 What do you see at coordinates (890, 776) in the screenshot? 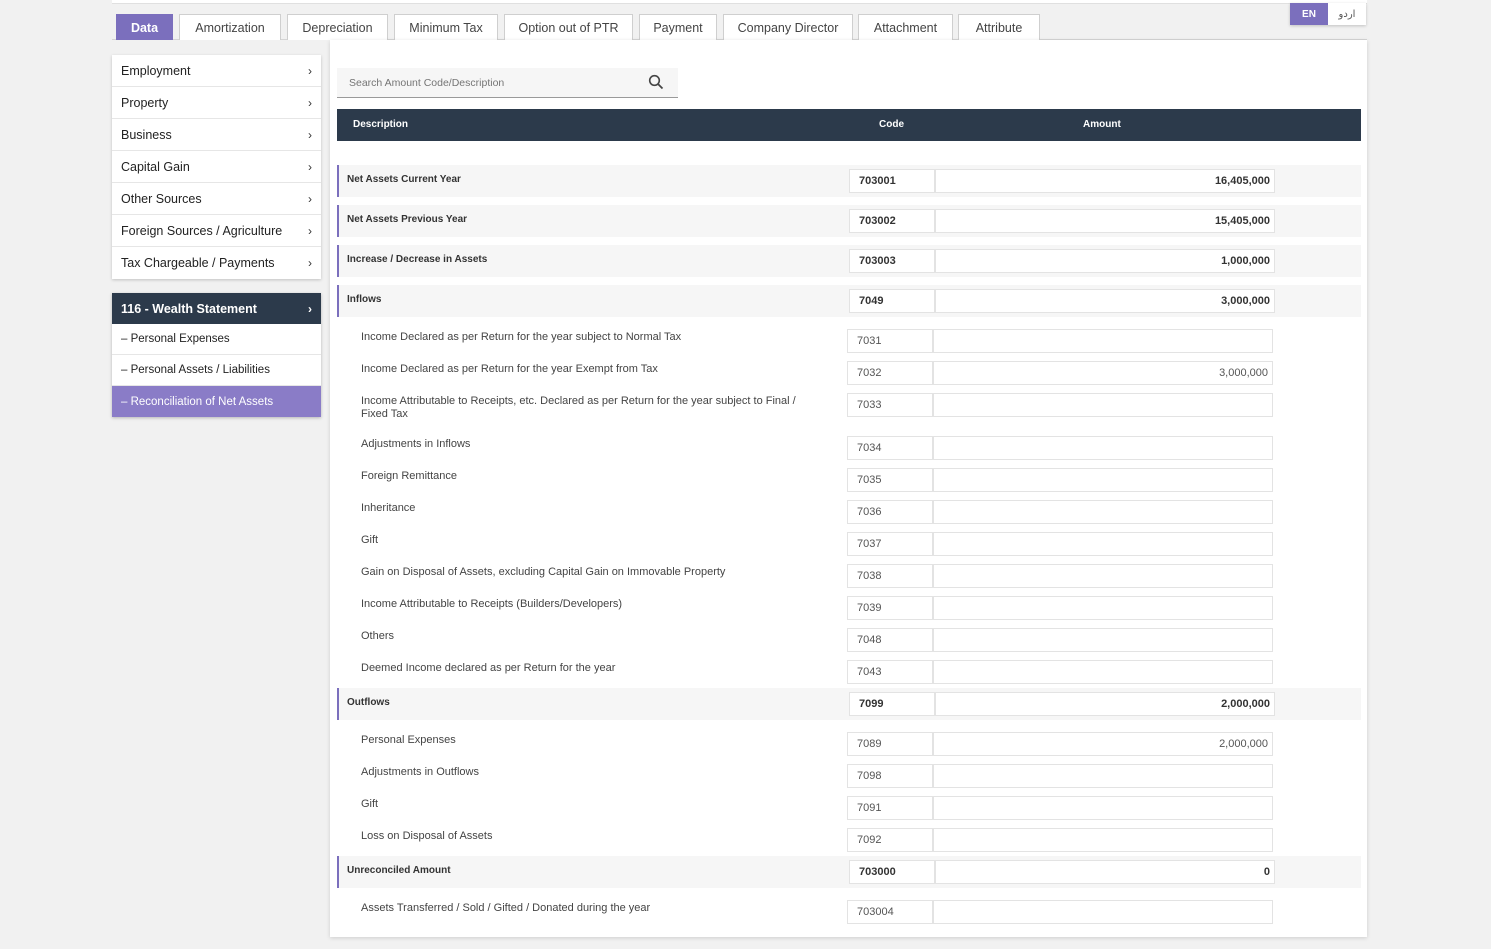
I see `code-field: 7098` at bounding box center [890, 776].